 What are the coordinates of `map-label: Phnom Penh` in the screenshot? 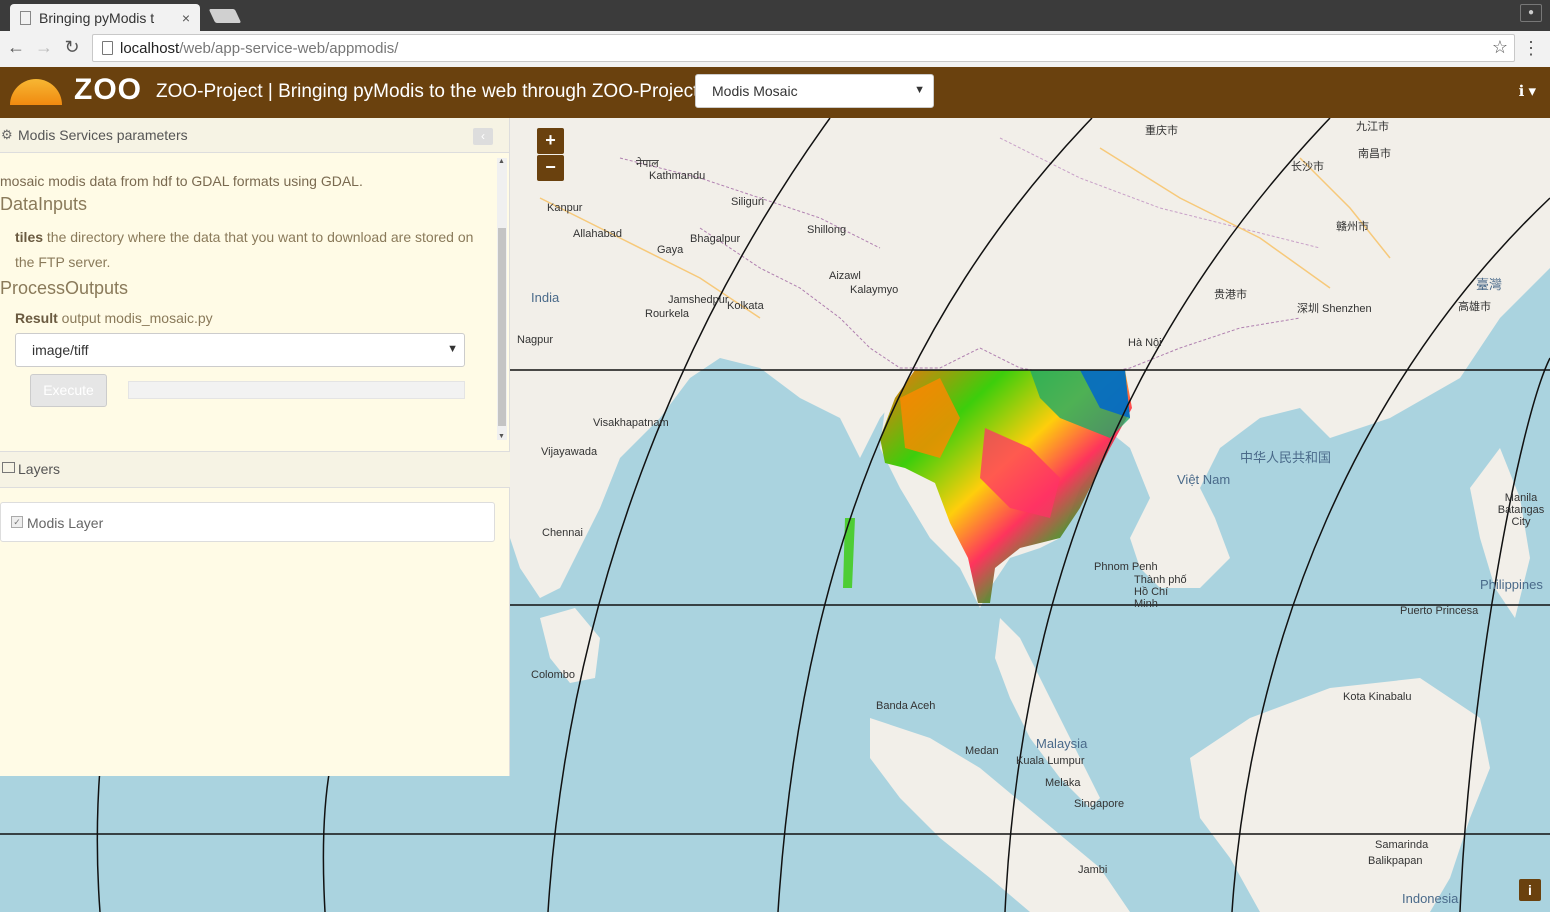 It's located at (1126, 567).